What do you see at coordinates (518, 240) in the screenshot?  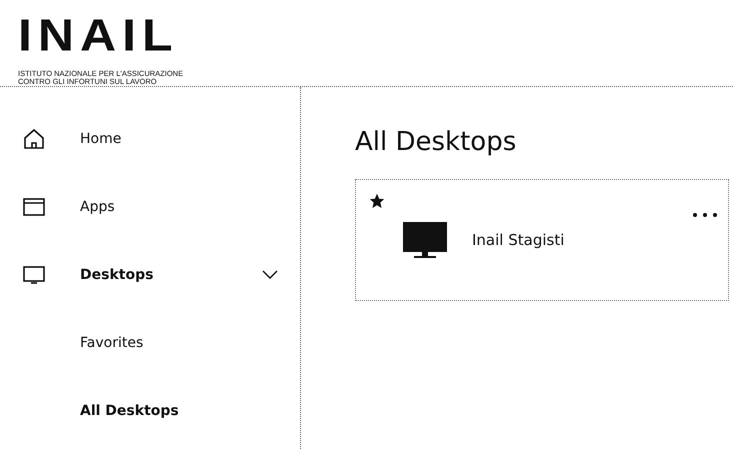 I see `desktop-name: Inail Stagisti` at bounding box center [518, 240].